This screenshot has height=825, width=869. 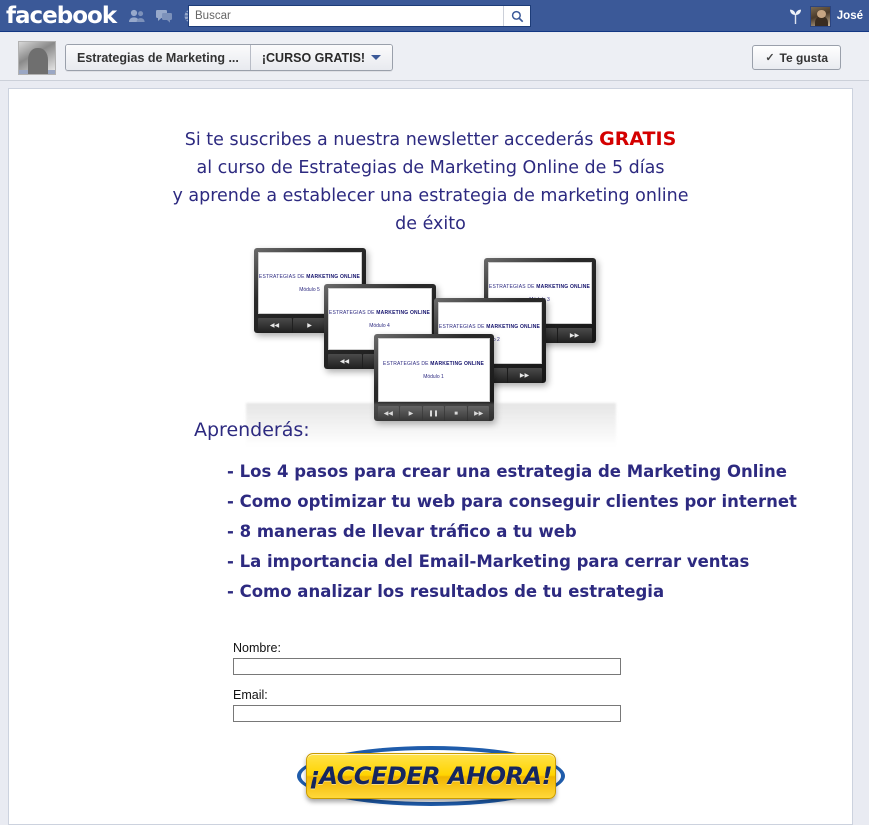 What do you see at coordinates (638, 139) in the screenshot?
I see `headline-gratis: GRATIS` at bounding box center [638, 139].